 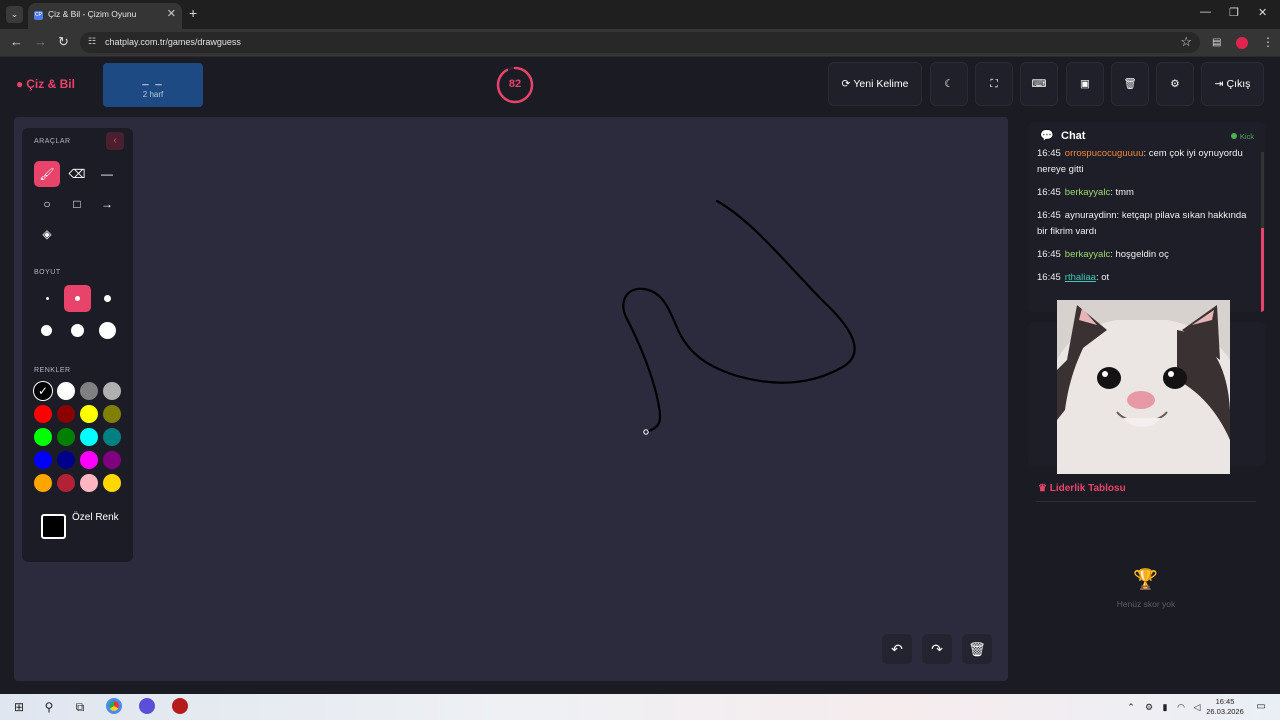 What do you see at coordinates (114, 706) in the screenshot?
I see `chrome-app-icon` at bounding box center [114, 706].